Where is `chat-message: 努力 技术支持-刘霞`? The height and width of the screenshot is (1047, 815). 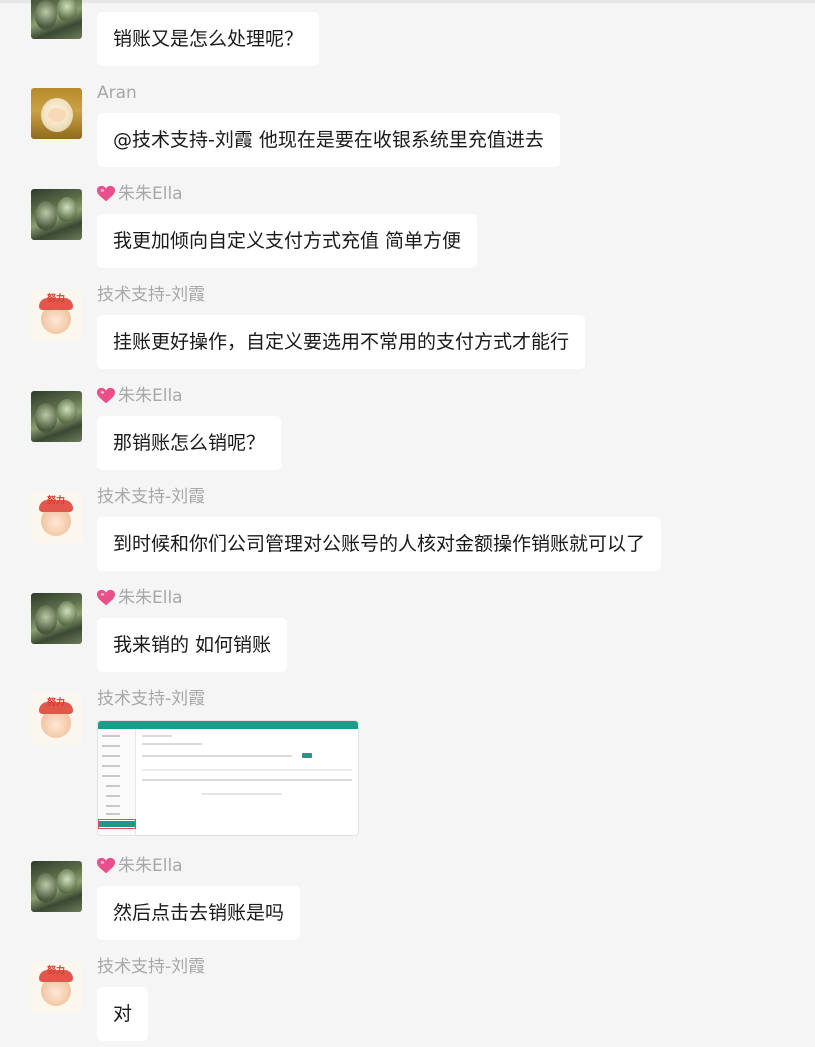 chat-message: 努力 技术支持-刘霞 is located at coordinates (411, 768).